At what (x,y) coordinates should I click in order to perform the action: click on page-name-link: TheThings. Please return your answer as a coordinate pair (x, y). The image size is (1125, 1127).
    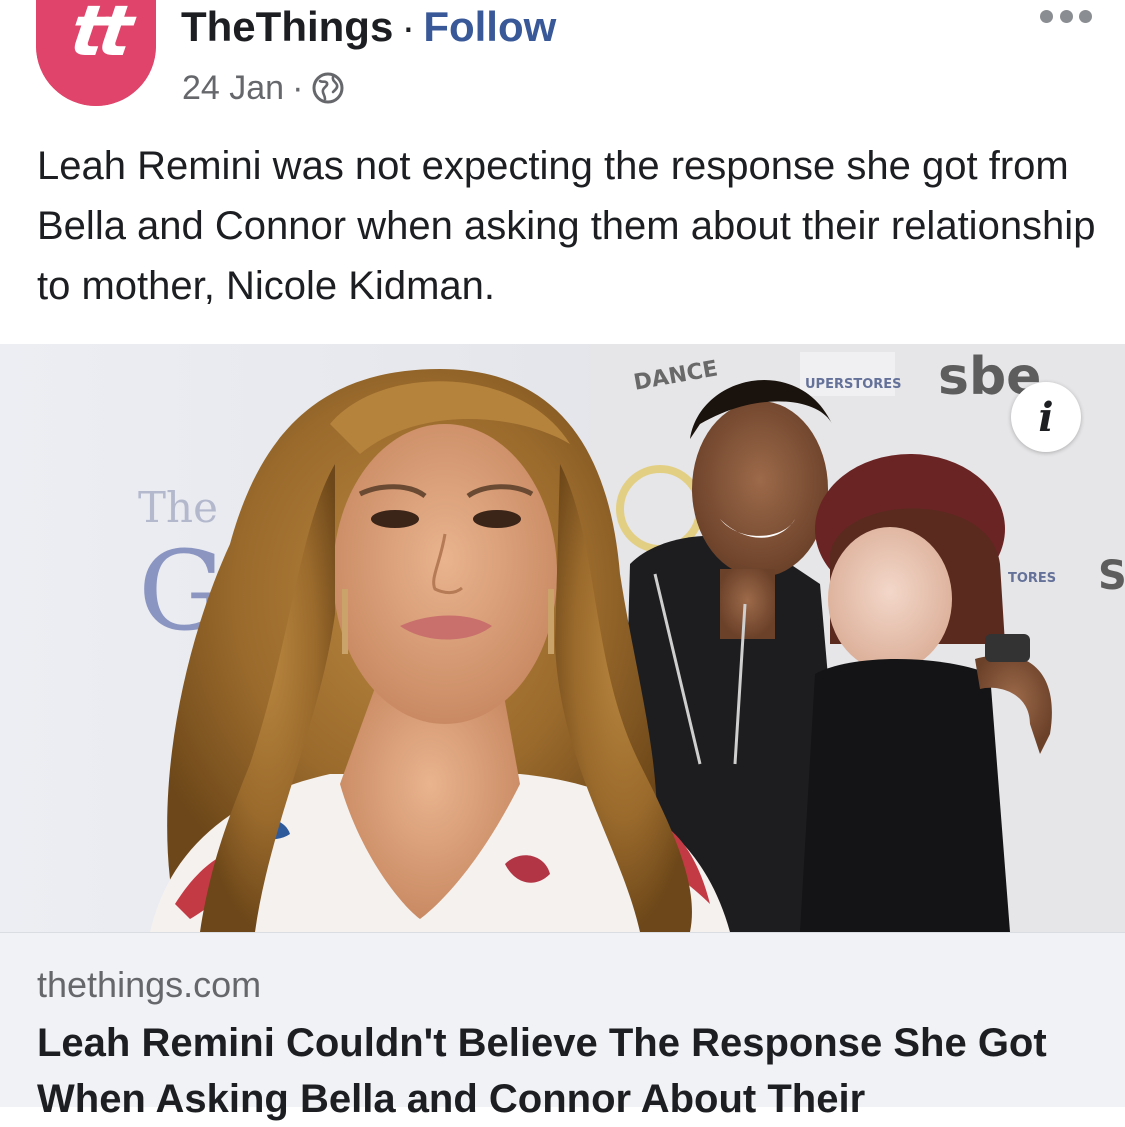
    Looking at the image, I should click on (287, 26).